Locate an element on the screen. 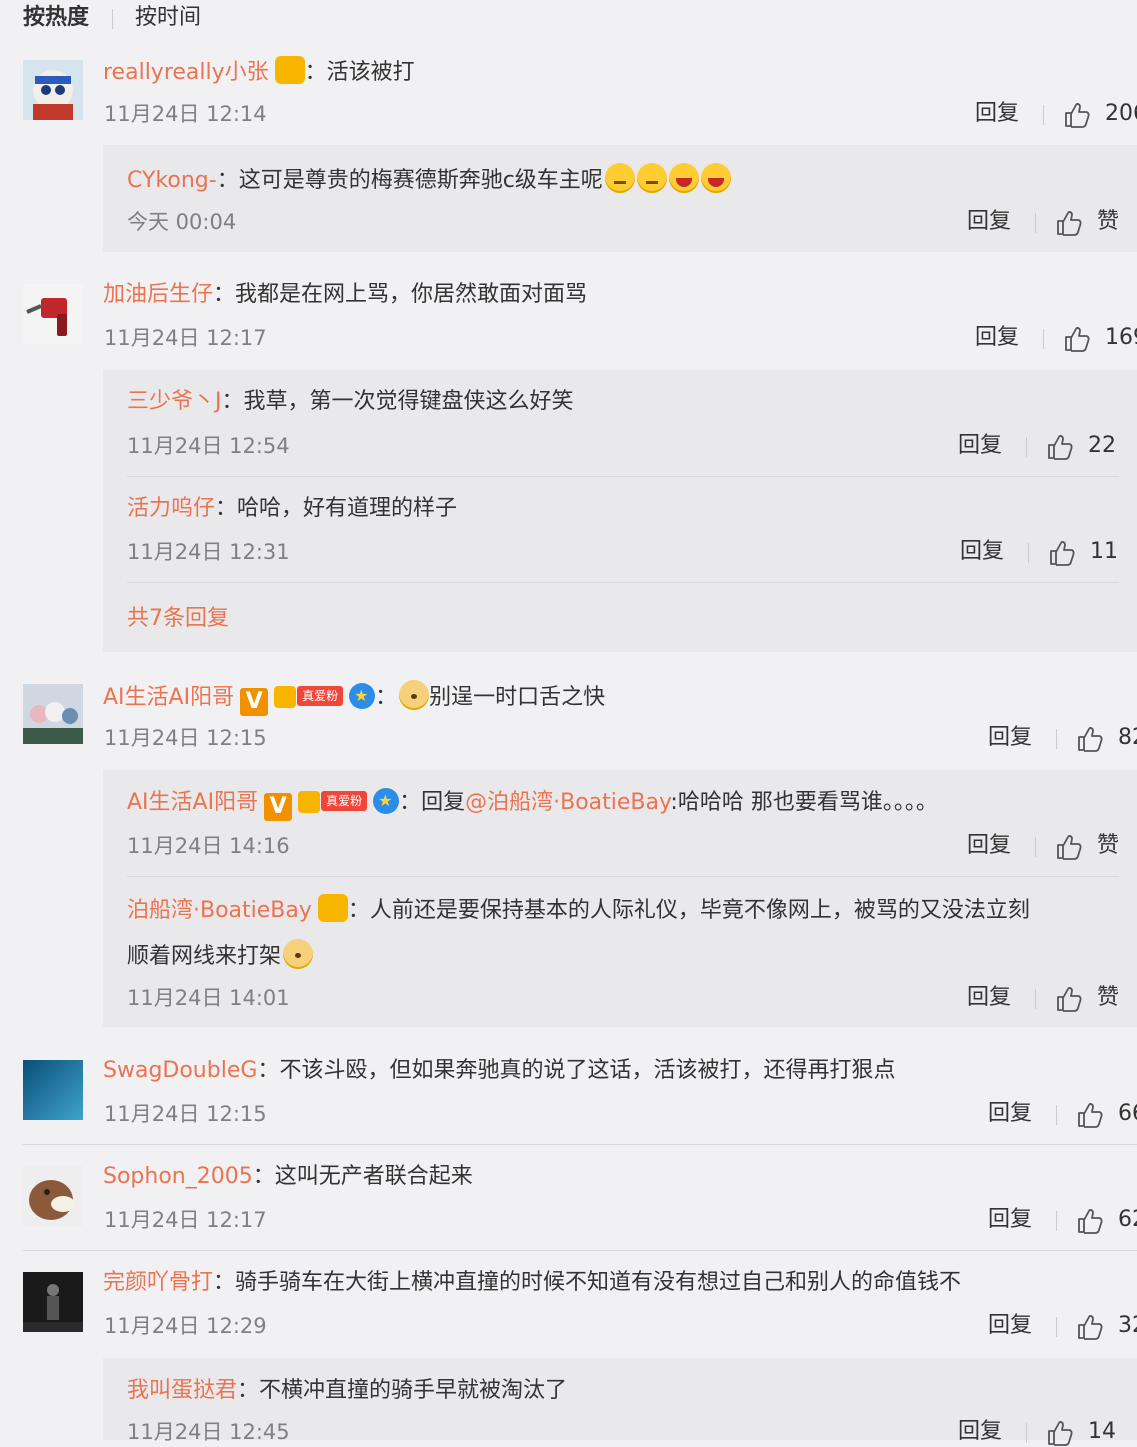 The width and height of the screenshot is (1137, 1447). verified-v-icon: V is located at coordinates (278, 807).